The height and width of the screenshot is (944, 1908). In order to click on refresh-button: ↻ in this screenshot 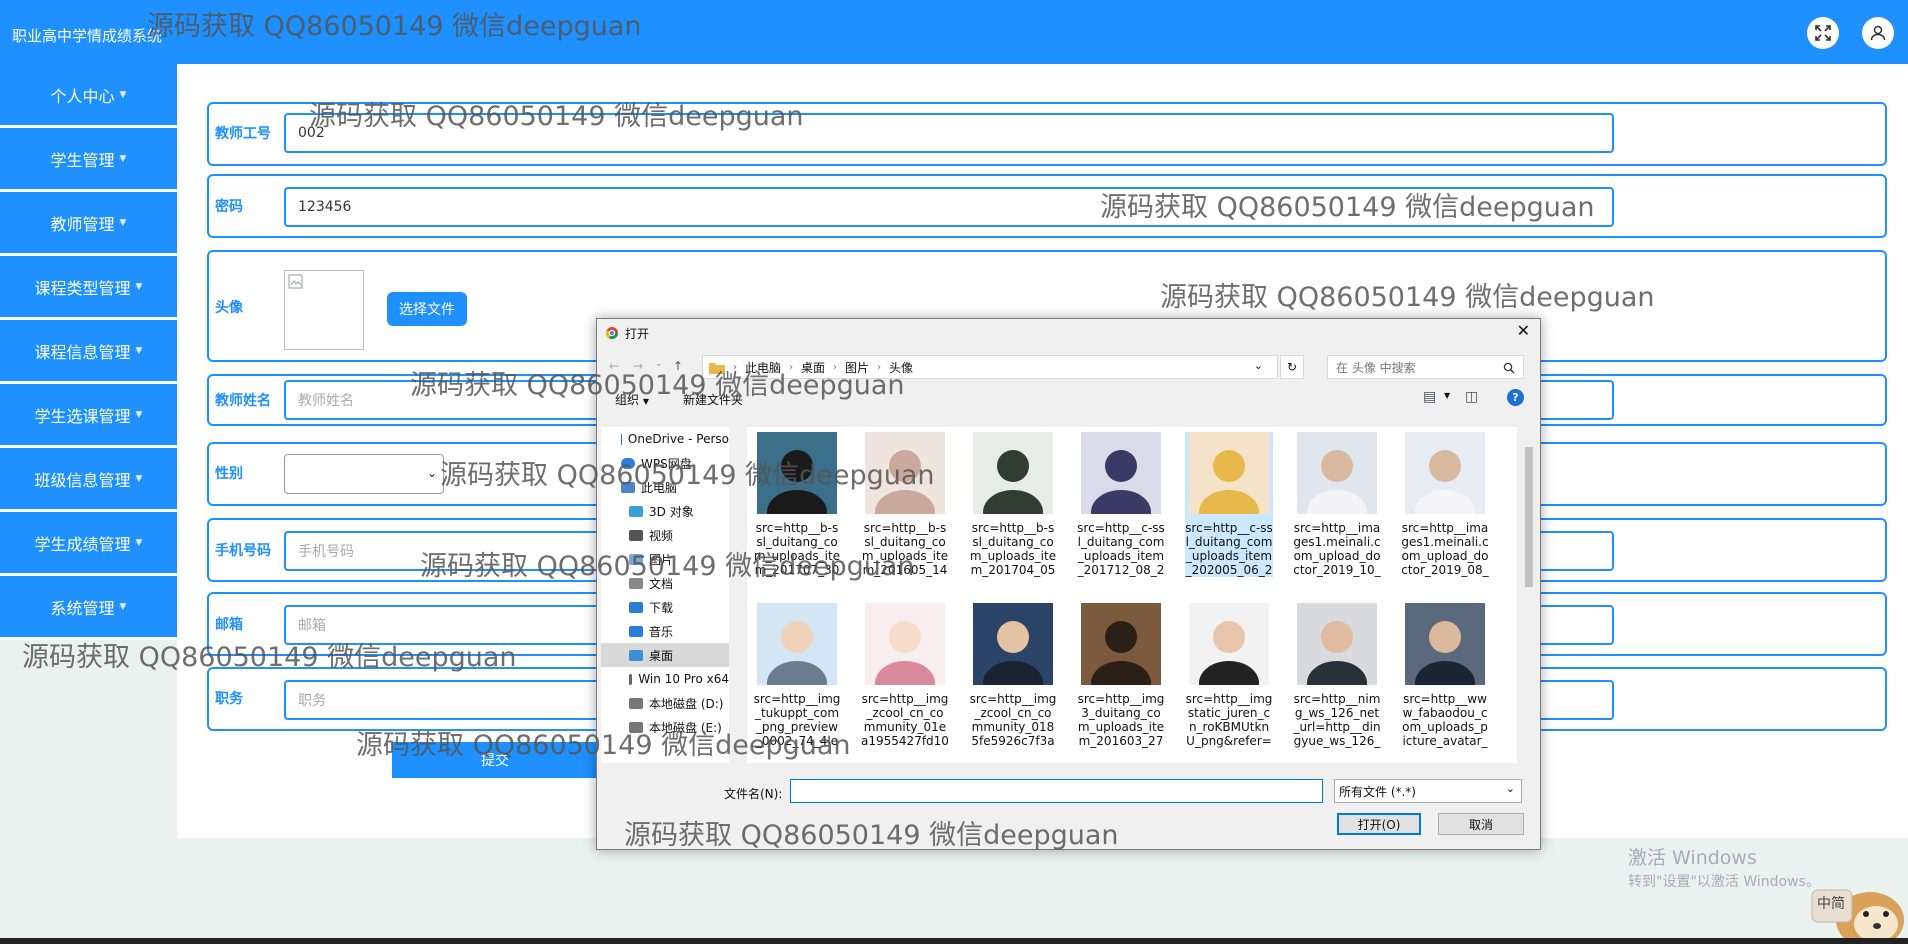, I will do `click(1292, 367)`.